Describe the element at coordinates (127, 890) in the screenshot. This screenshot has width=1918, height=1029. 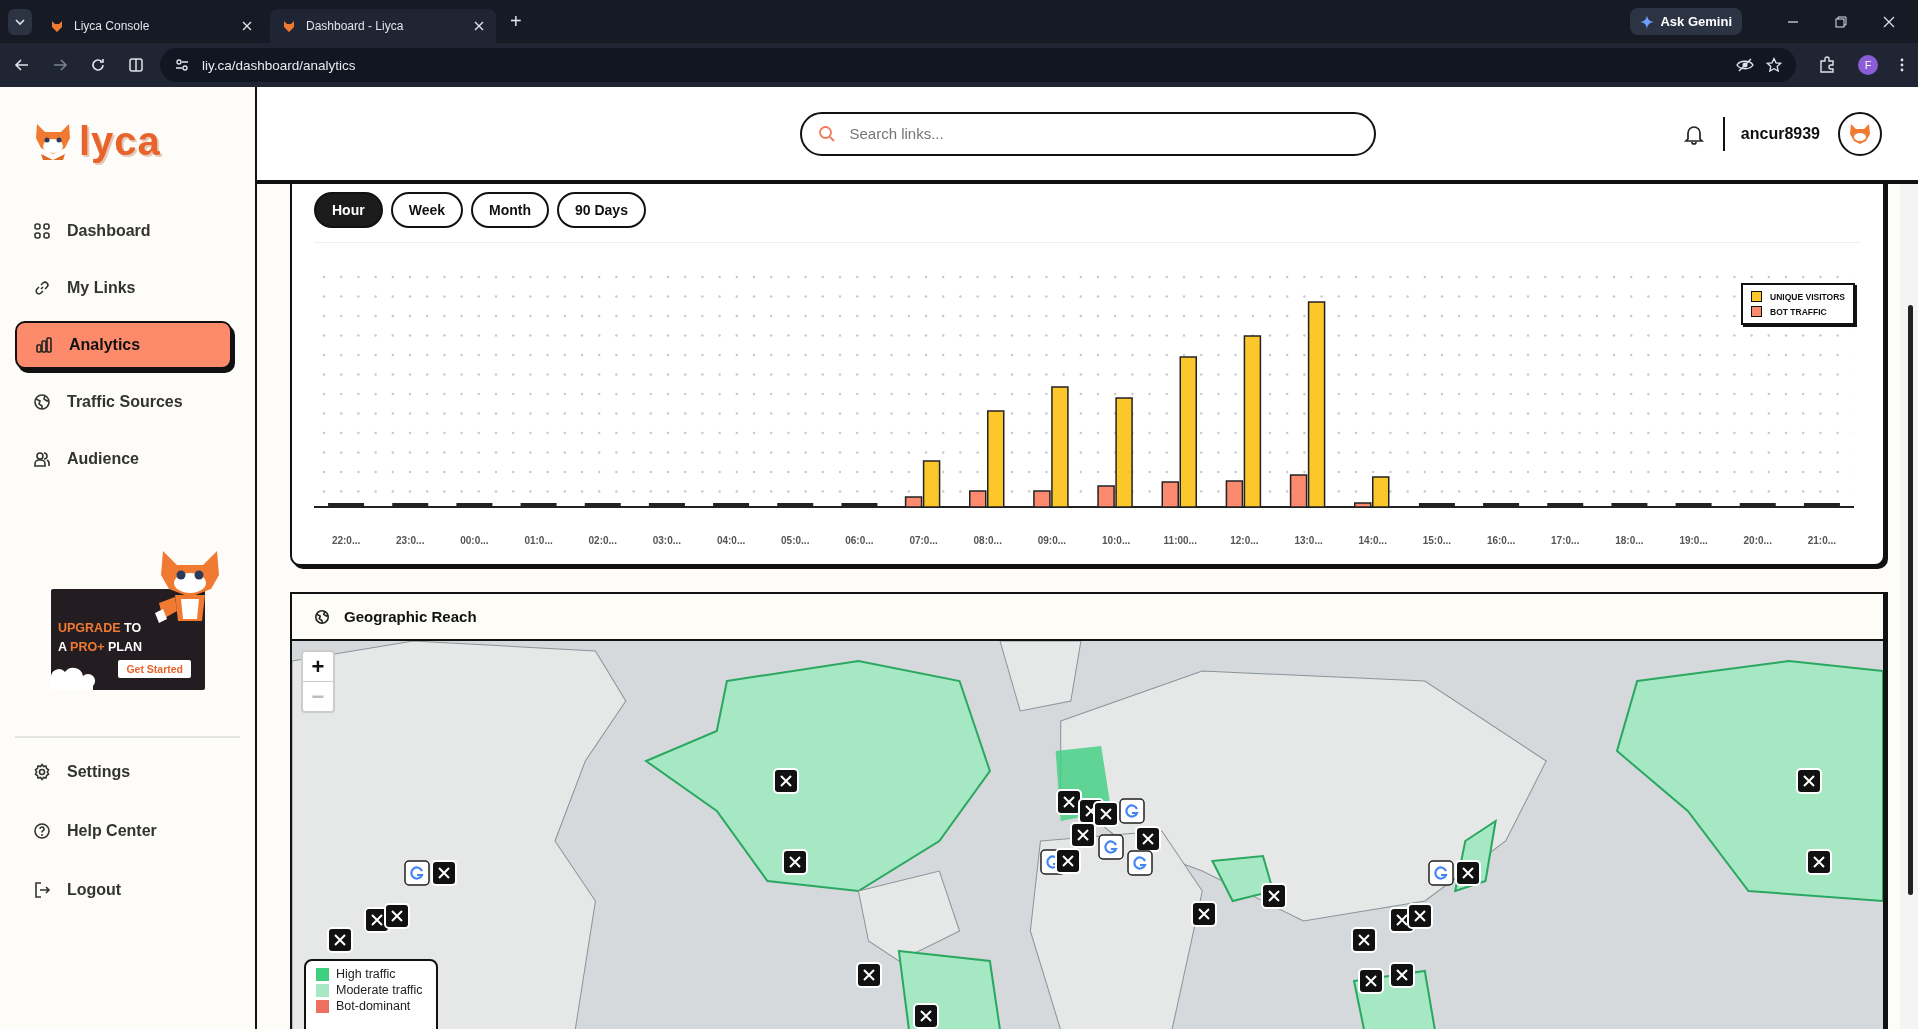
I see `nav-item: Logout` at that location.